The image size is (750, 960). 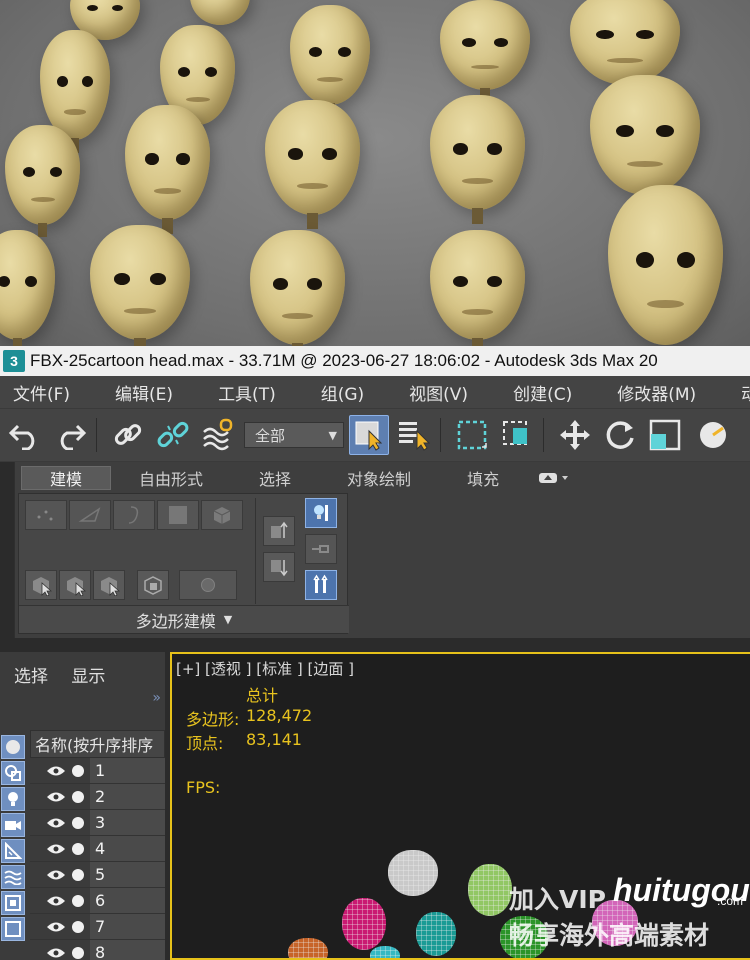 What do you see at coordinates (13, 799) in the screenshot?
I see `display-lights-icon` at bounding box center [13, 799].